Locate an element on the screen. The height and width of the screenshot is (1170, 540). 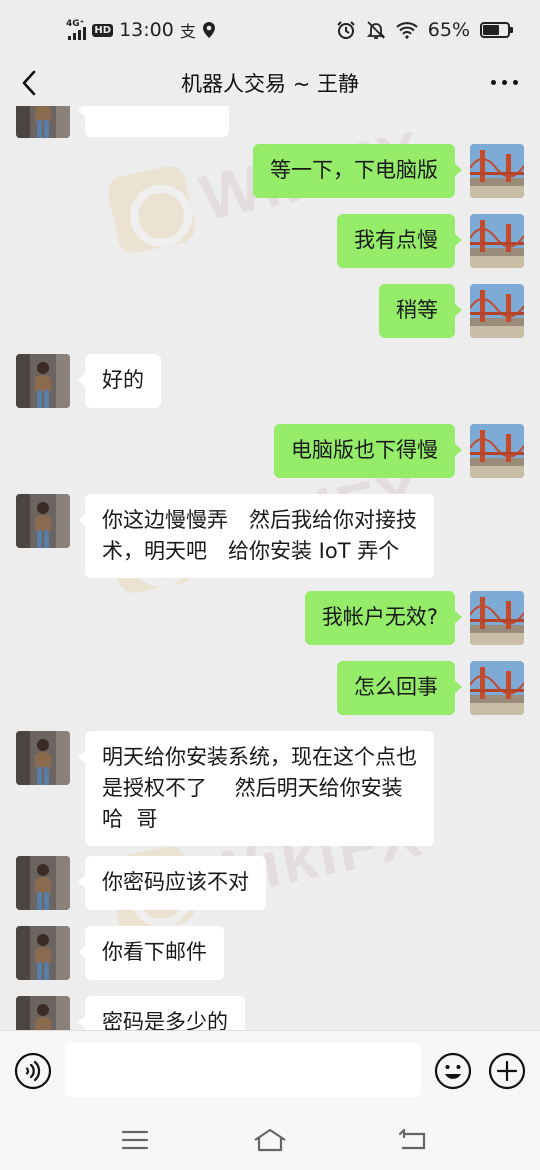
message-bubble: 我有点慢 is located at coordinates (399, 241).